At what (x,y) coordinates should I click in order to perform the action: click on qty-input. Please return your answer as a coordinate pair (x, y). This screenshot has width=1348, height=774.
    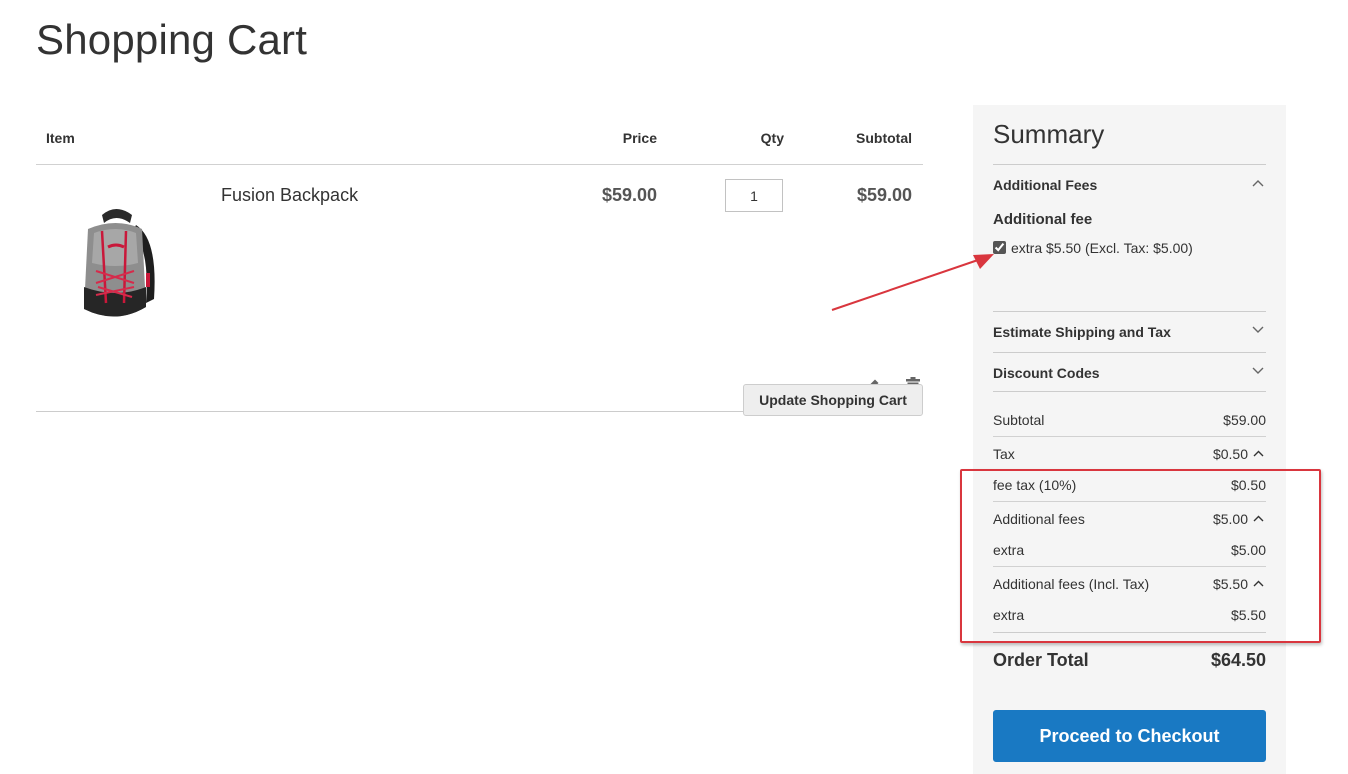
    Looking at the image, I should click on (754, 195).